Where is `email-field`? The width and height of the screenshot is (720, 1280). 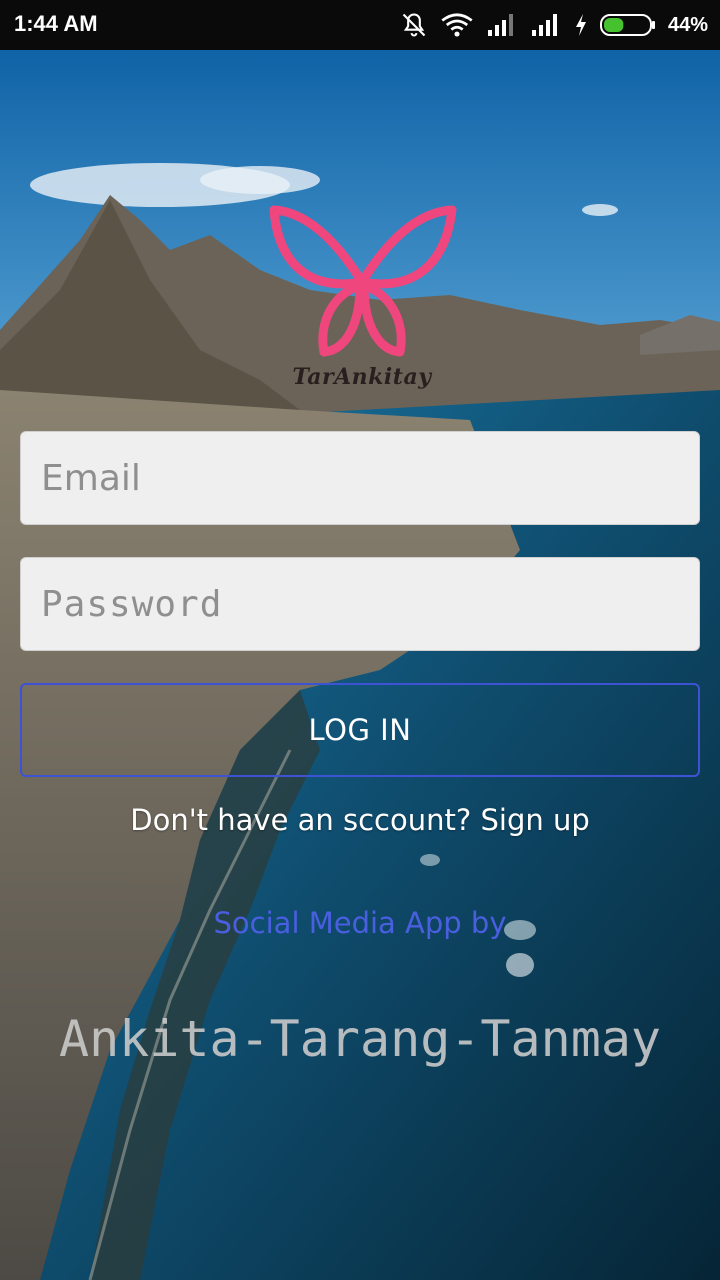 email-field is located at coordinates (360, 478).